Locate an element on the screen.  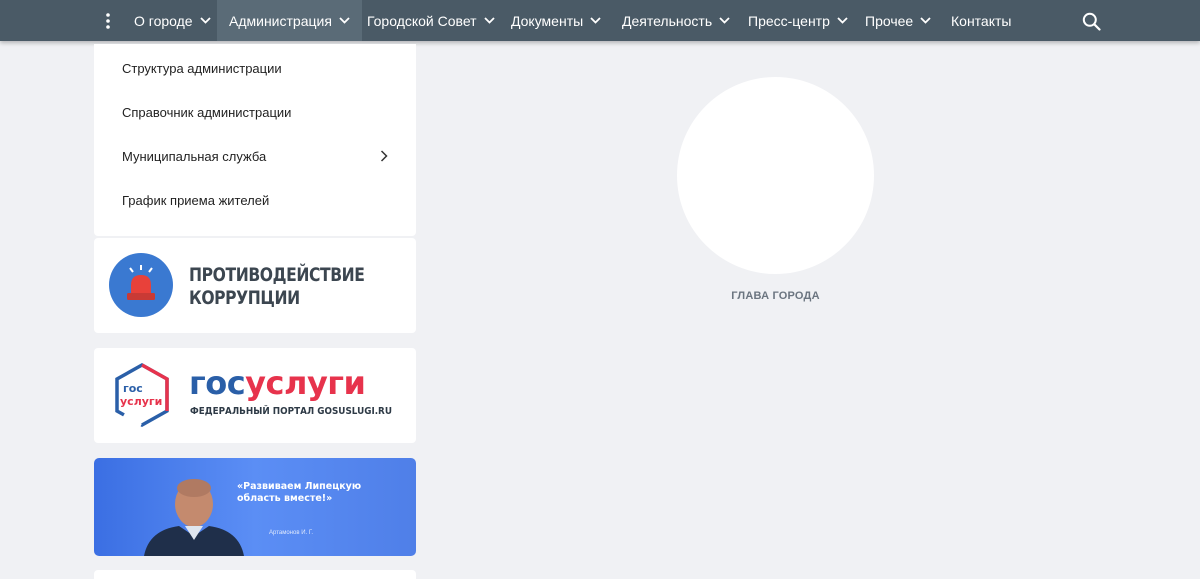
next-banner-card is located at coordinates (255, 574).